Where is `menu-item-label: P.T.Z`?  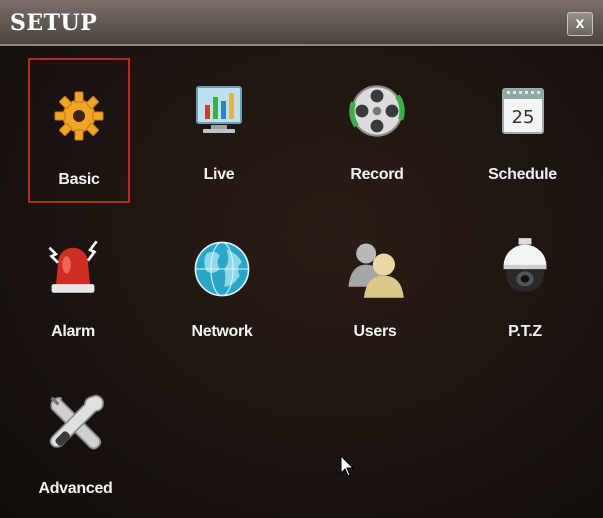 menu-item-label: P.T.Z is located at coordinates (525, 331).